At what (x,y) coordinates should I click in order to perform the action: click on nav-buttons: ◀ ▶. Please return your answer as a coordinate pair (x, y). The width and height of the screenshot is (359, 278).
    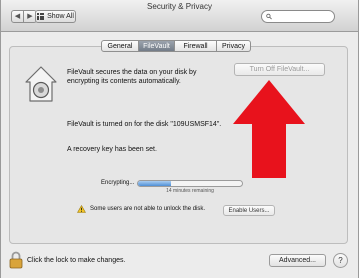
    Looking at the image, I should click on (24, 16).